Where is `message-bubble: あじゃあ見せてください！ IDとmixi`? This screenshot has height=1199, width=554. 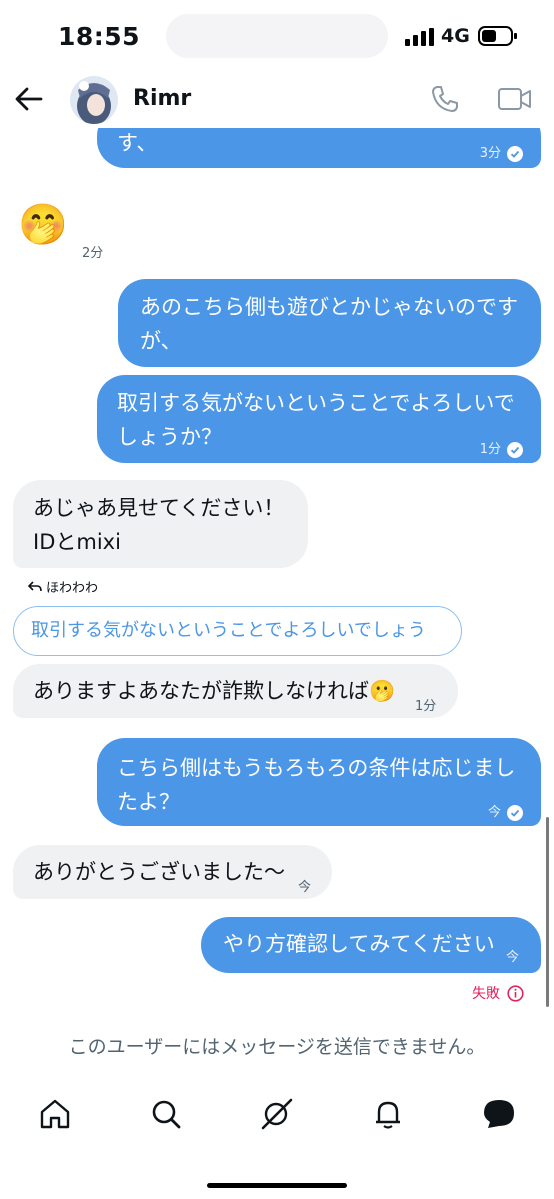
message-bubble: あじゃあ見せてください！ IDとmixi is located at coordinates (160, 524).